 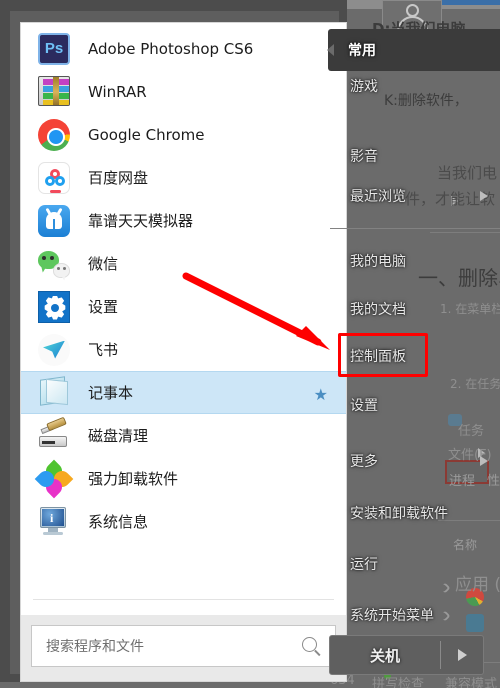 I want to click on program-item-1: Ps Adobe Photoshop CS6, so click(x=183, y=48).